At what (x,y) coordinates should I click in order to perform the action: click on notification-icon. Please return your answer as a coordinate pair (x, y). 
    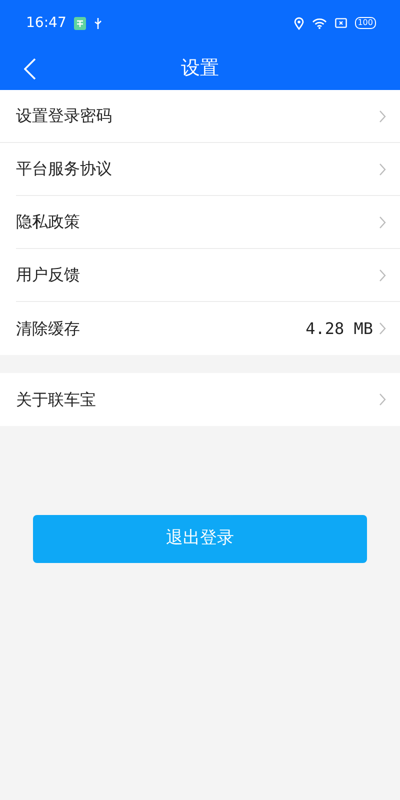
    Looking at the image, I should click on (80, 23).